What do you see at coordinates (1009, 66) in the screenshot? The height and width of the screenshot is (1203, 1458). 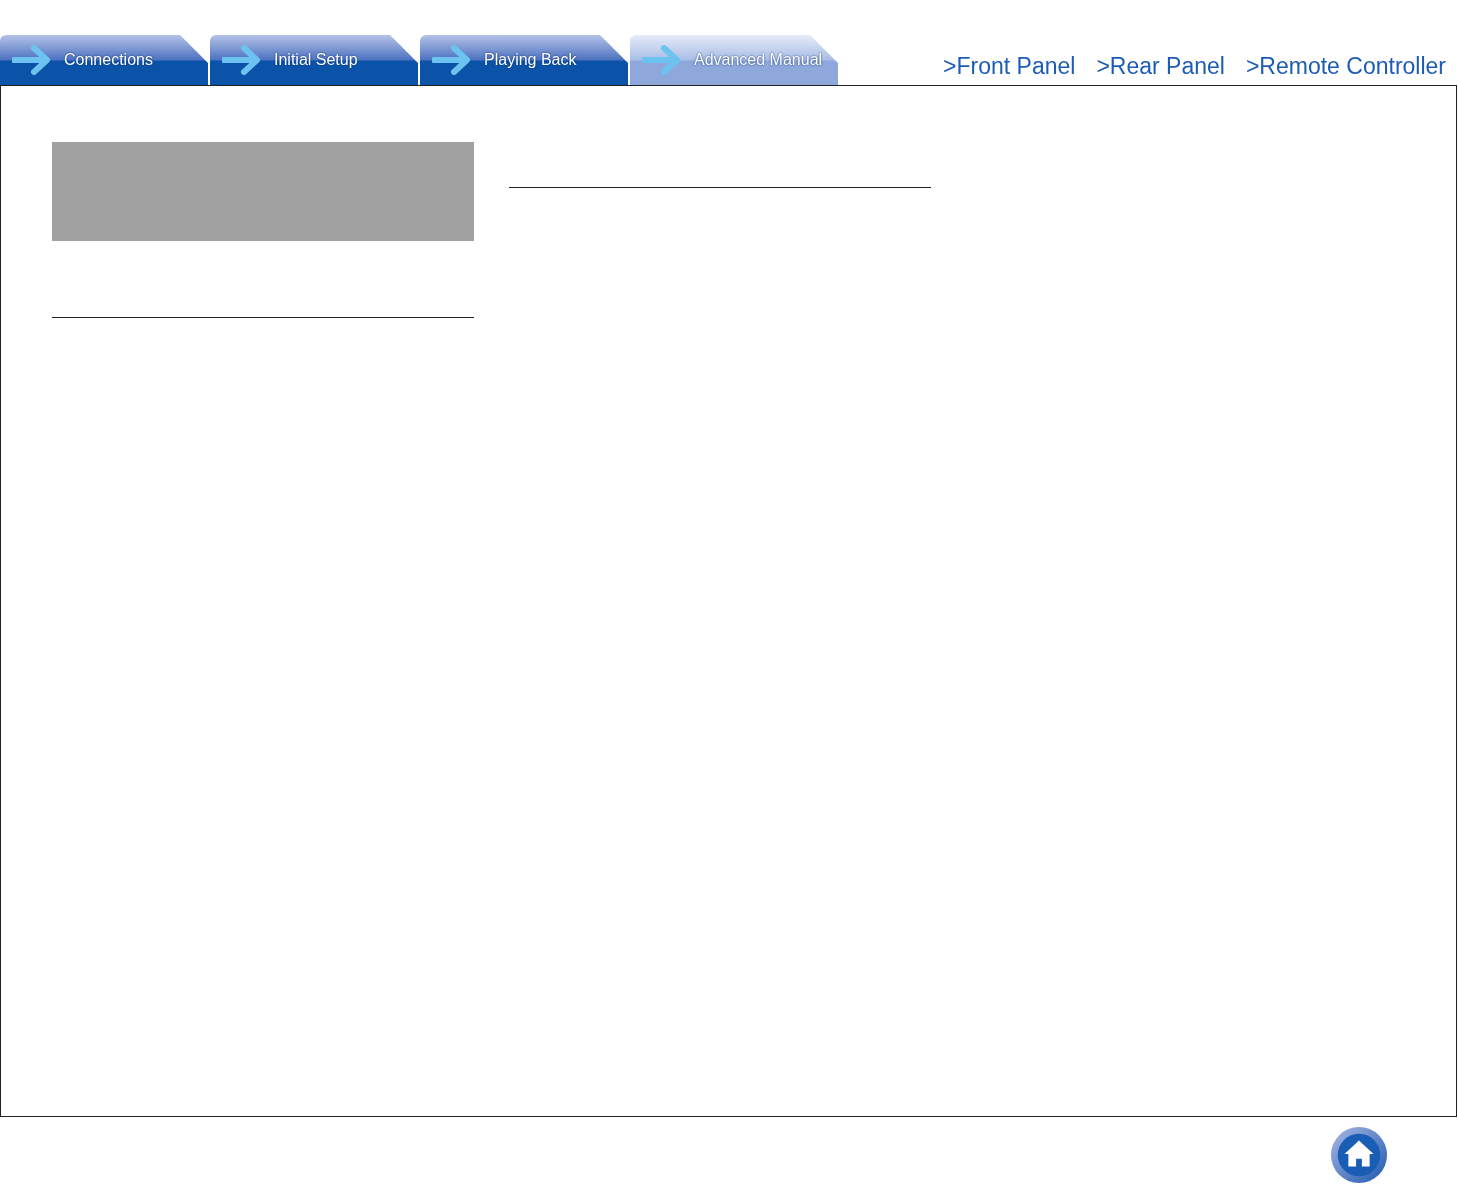 I see `nav-link: >Front Panel` at bounding box center [1009, 66].